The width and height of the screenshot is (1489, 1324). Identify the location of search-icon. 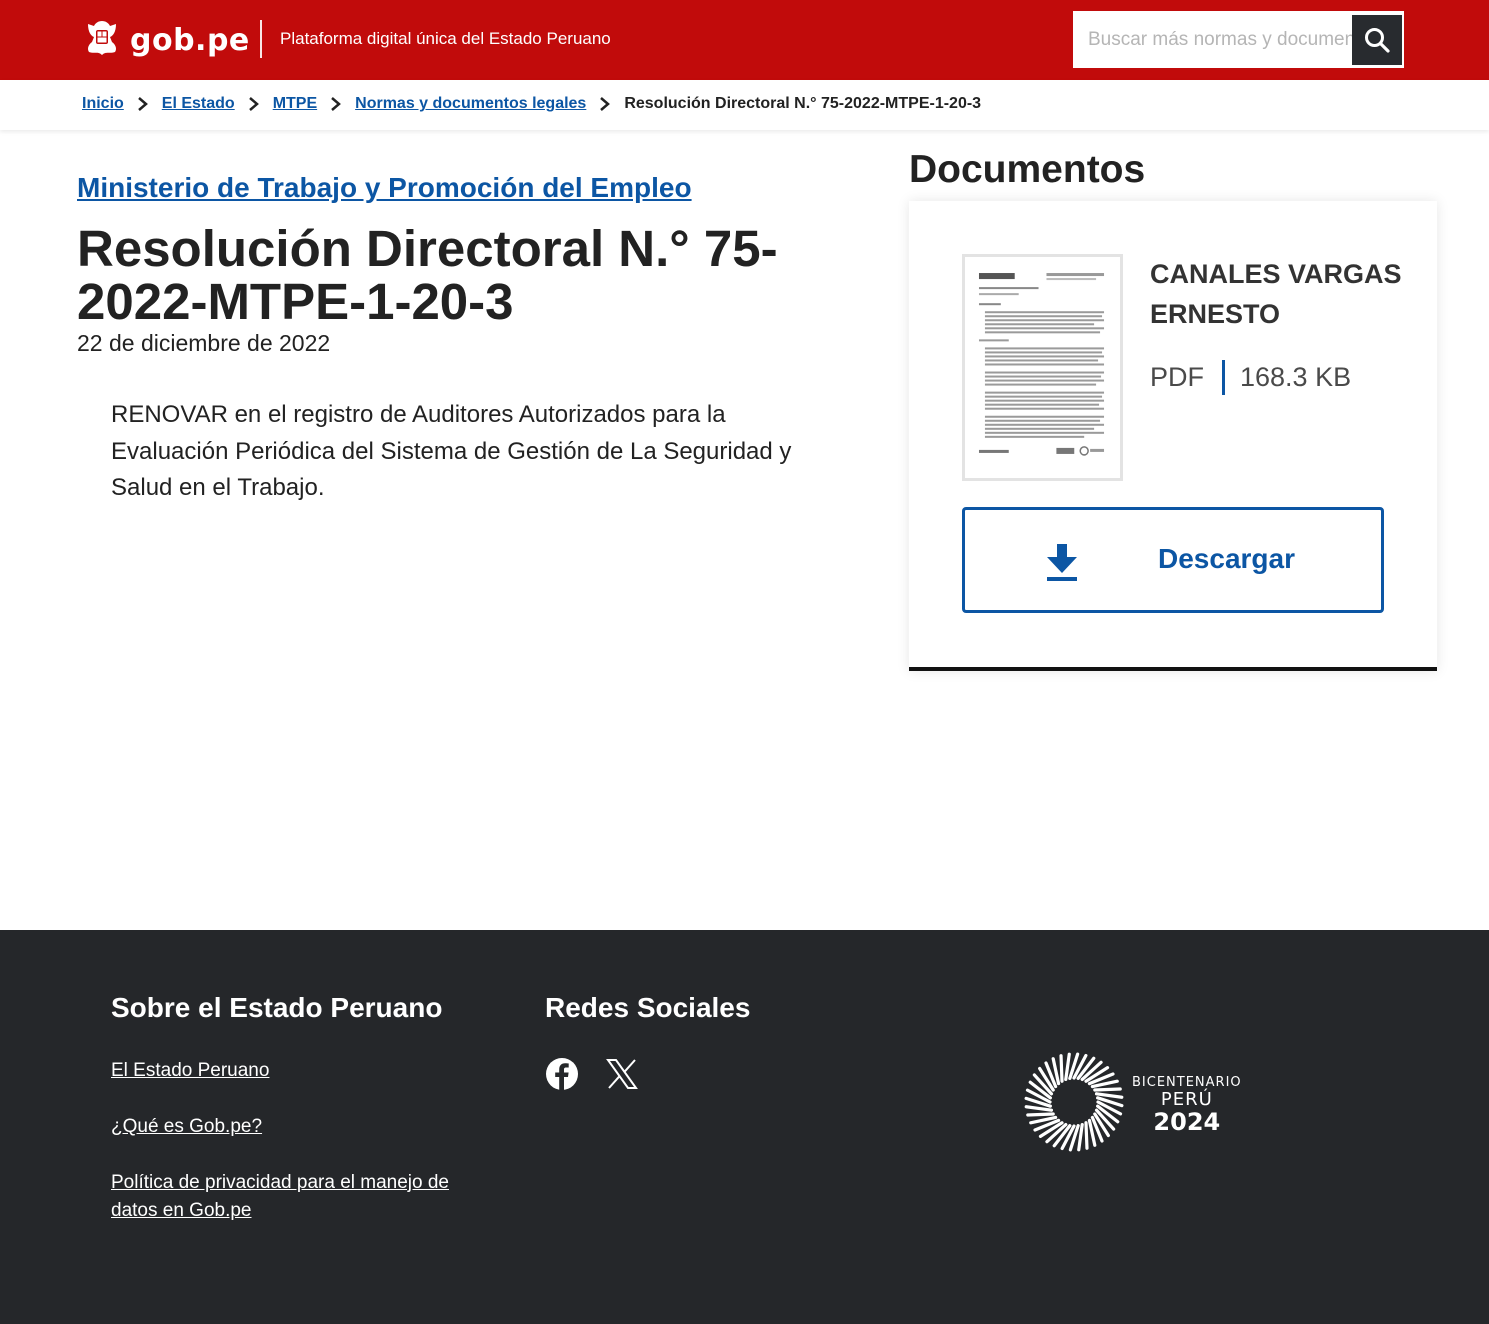
(1377, 40).